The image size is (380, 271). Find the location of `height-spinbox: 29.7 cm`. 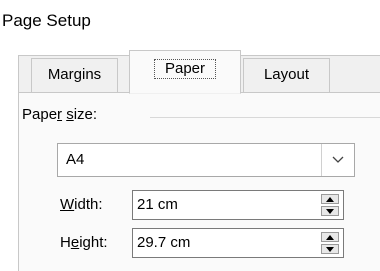

height-spinbox: 29.7 cm is located at coordinates (238, 243).